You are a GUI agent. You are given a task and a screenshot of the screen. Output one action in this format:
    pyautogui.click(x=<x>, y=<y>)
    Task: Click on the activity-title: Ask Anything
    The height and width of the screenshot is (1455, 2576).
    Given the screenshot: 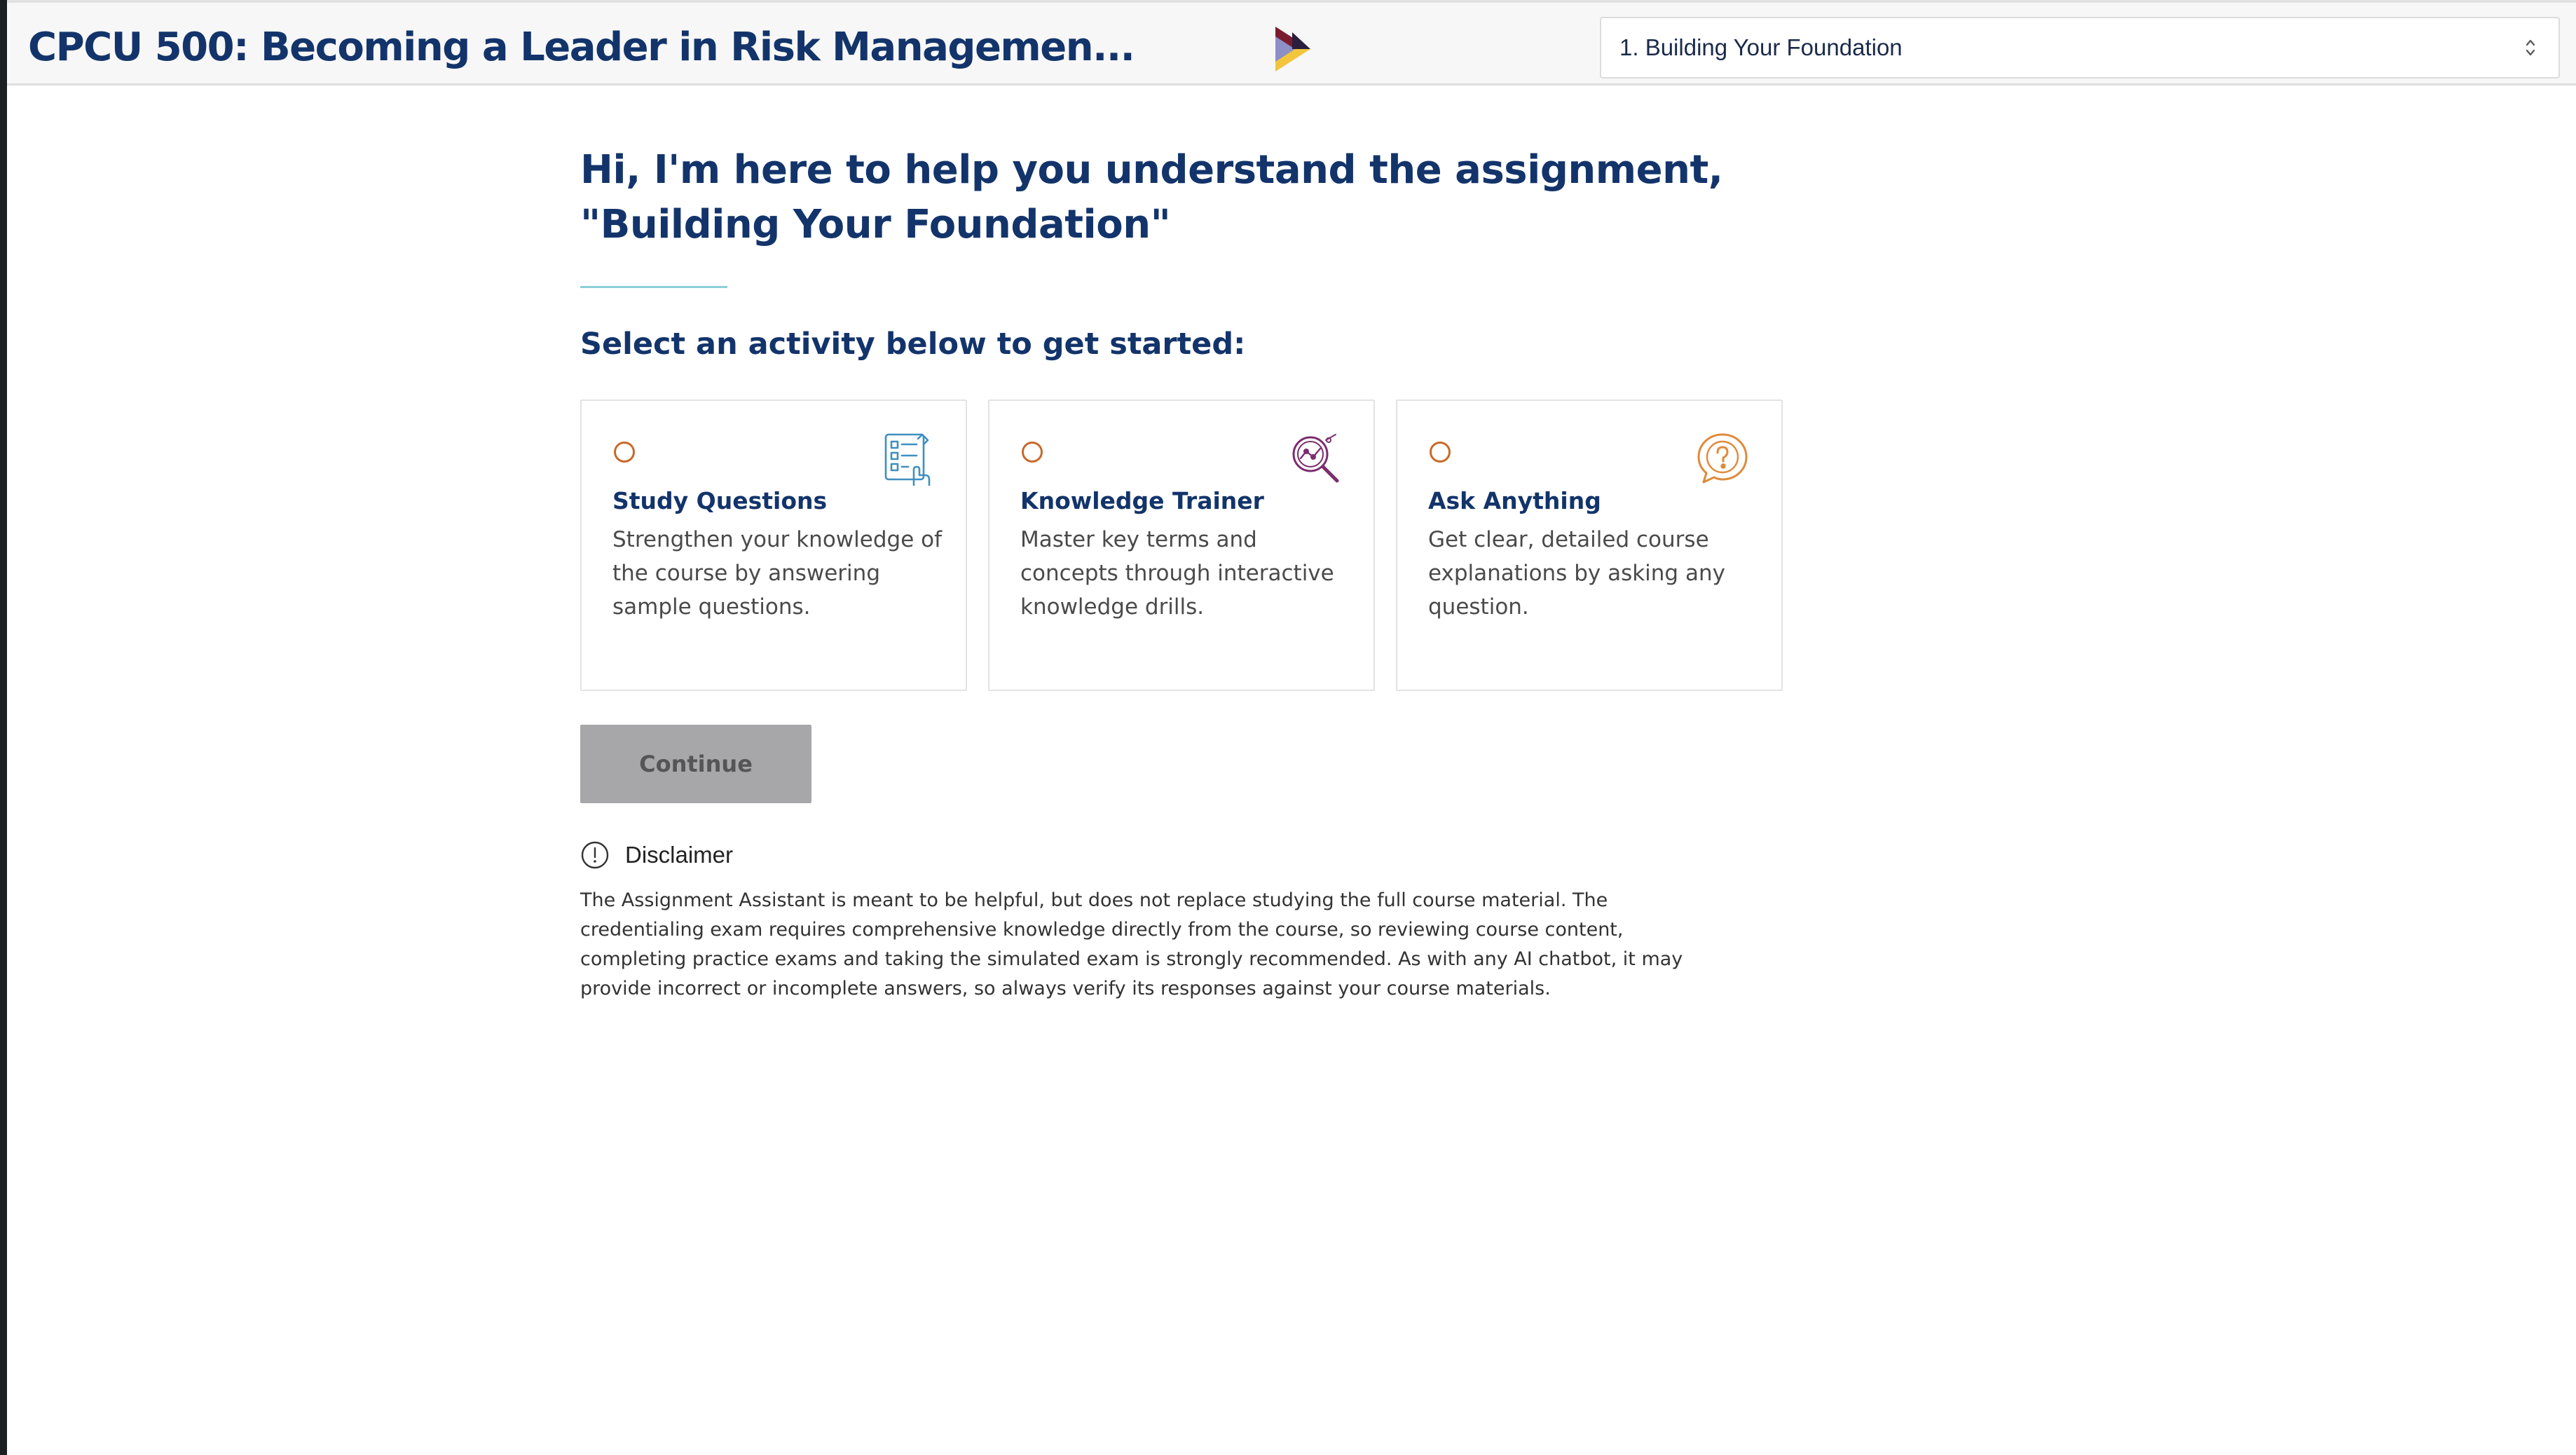 What is the action you would take?
    pyautogui.click(x=1514, y=500)
    